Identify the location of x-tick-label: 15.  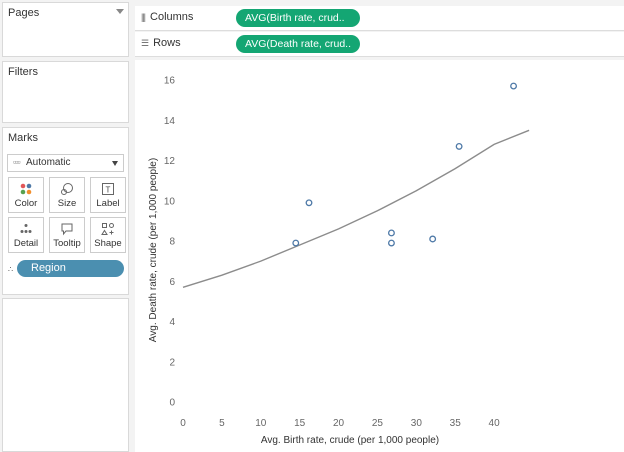
(300, 423).